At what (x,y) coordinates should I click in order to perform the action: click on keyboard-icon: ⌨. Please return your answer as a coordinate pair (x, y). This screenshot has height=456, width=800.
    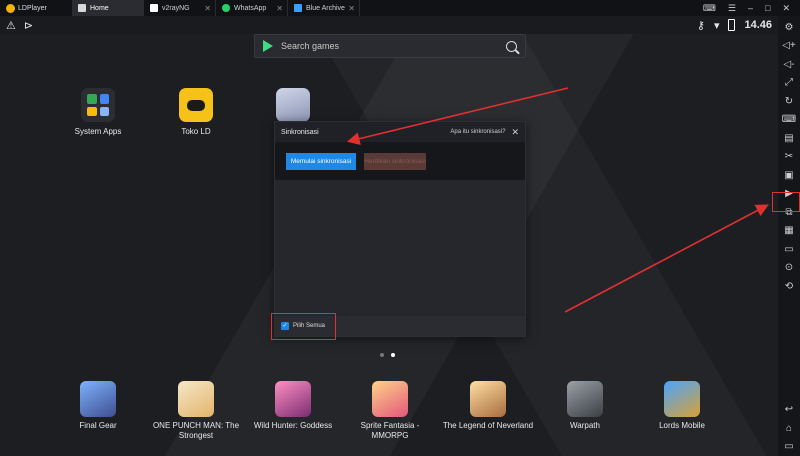
    Looking at the image, I should click on (789, 120).